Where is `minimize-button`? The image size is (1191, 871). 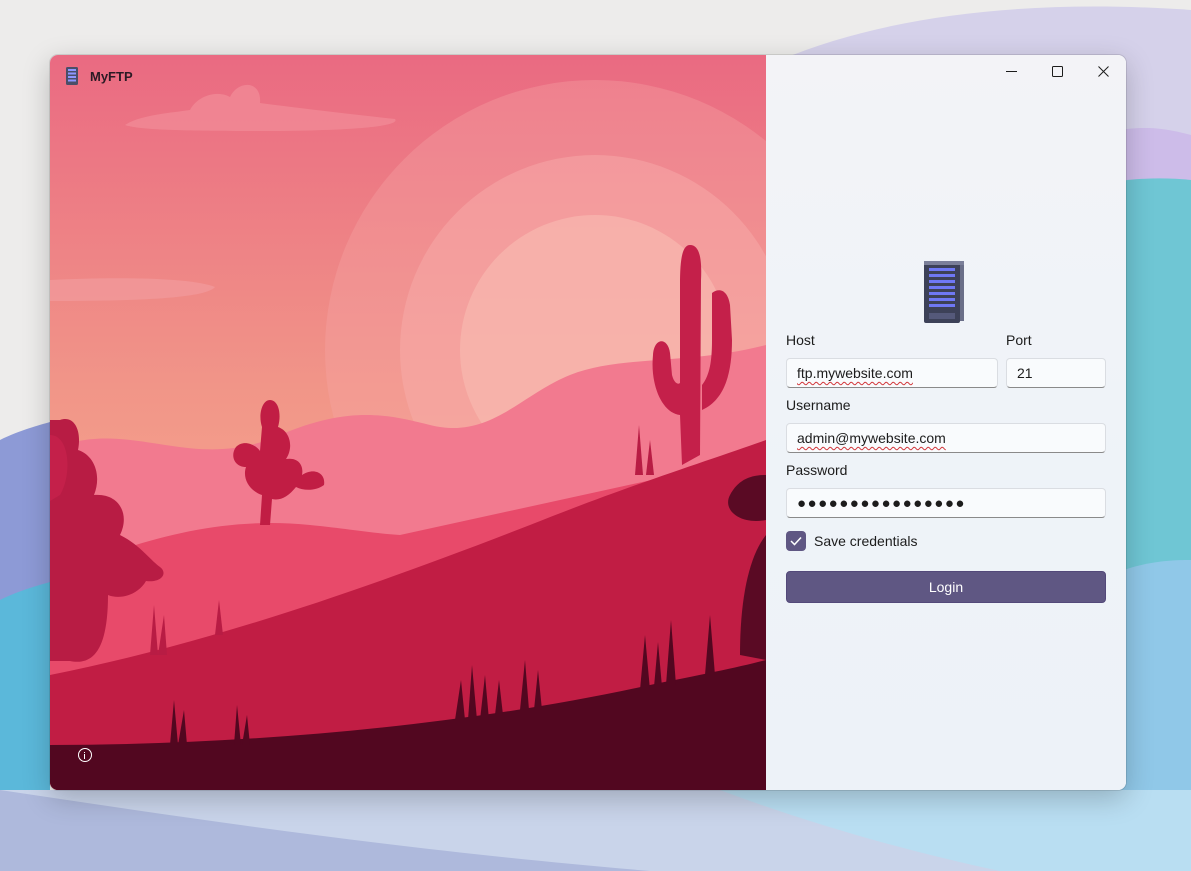 minimize-button is located at coordinates (1011, 71).